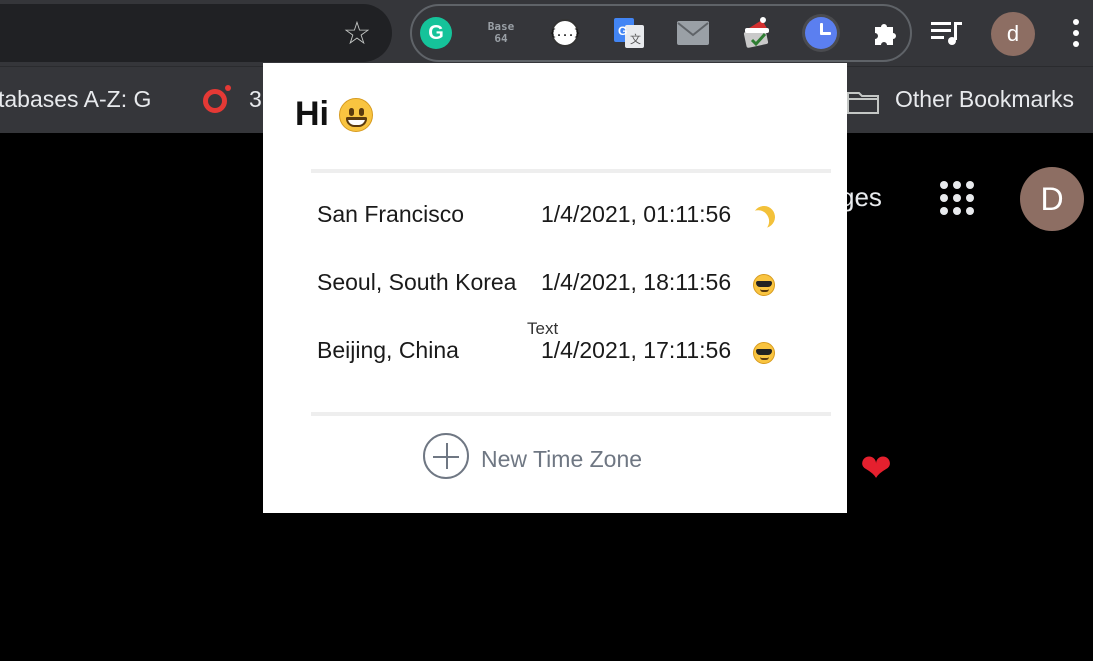 This screenshot has width=1093, height=661. I want to click on grammarly-icon: G, so click(436, 33).